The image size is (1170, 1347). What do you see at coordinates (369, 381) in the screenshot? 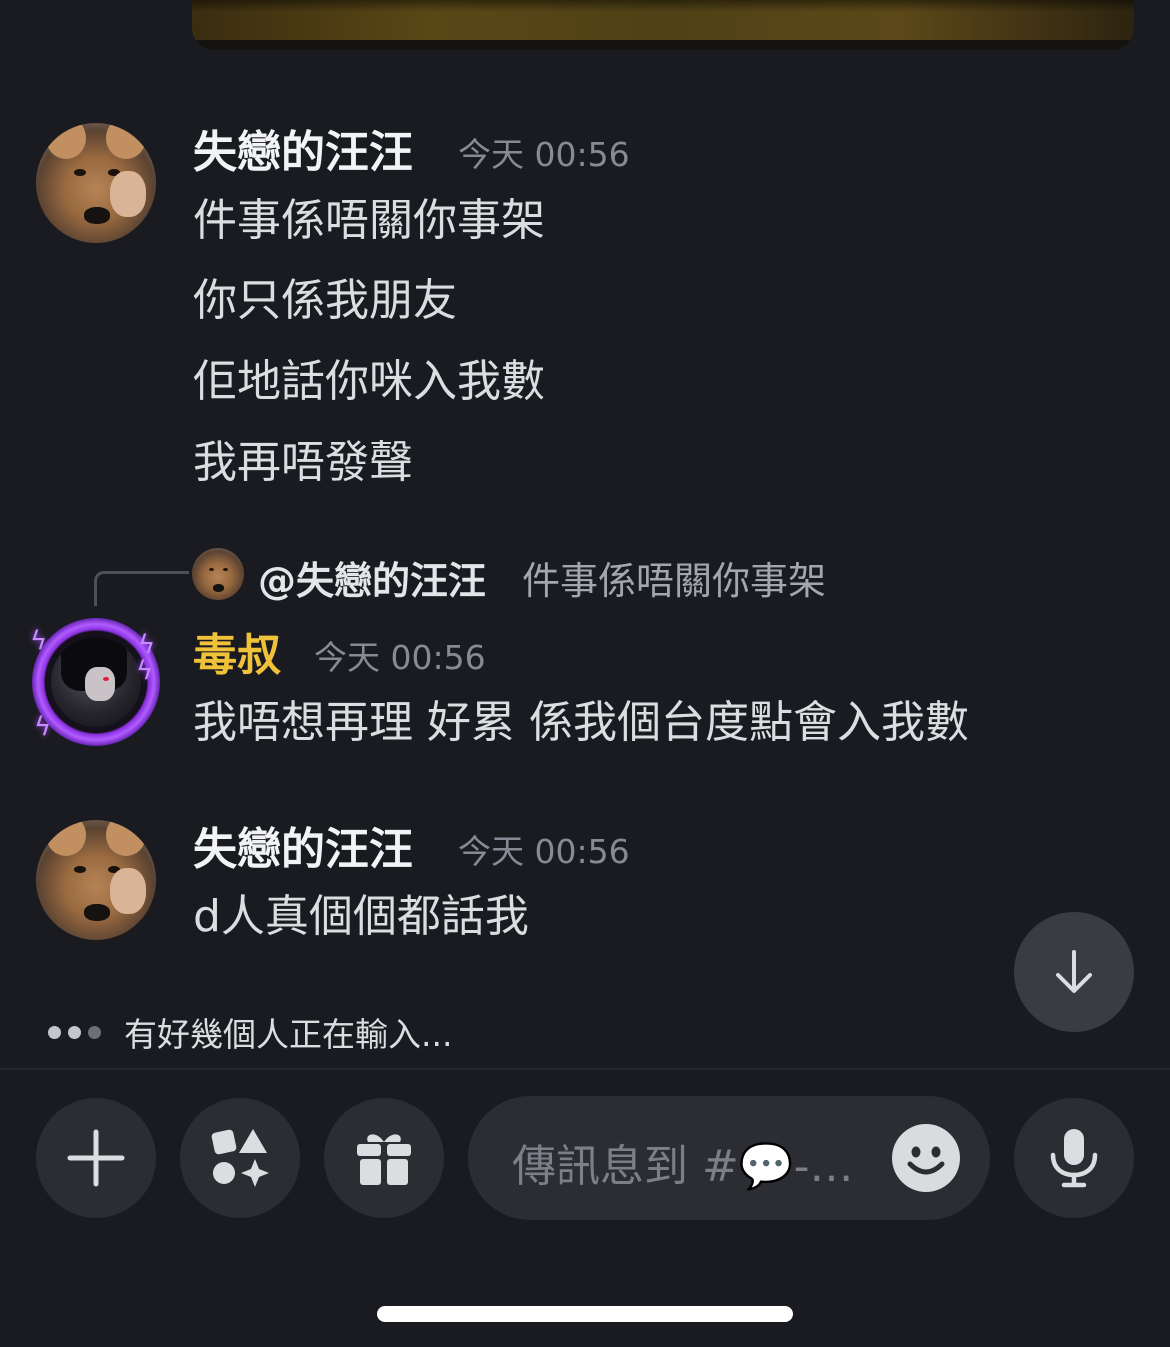
I see `message-text: 佢地話你咪入我數` at bounding box center [369, 381].